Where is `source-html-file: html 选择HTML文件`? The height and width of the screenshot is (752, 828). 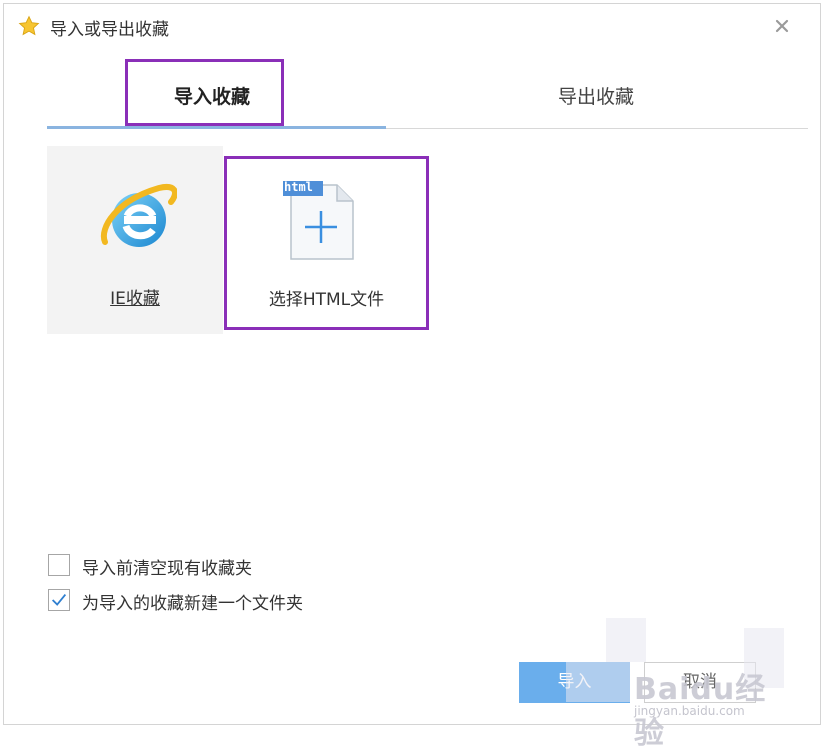
source-html-file: html 选择HTML文件 is located at coordinates (326, 243).